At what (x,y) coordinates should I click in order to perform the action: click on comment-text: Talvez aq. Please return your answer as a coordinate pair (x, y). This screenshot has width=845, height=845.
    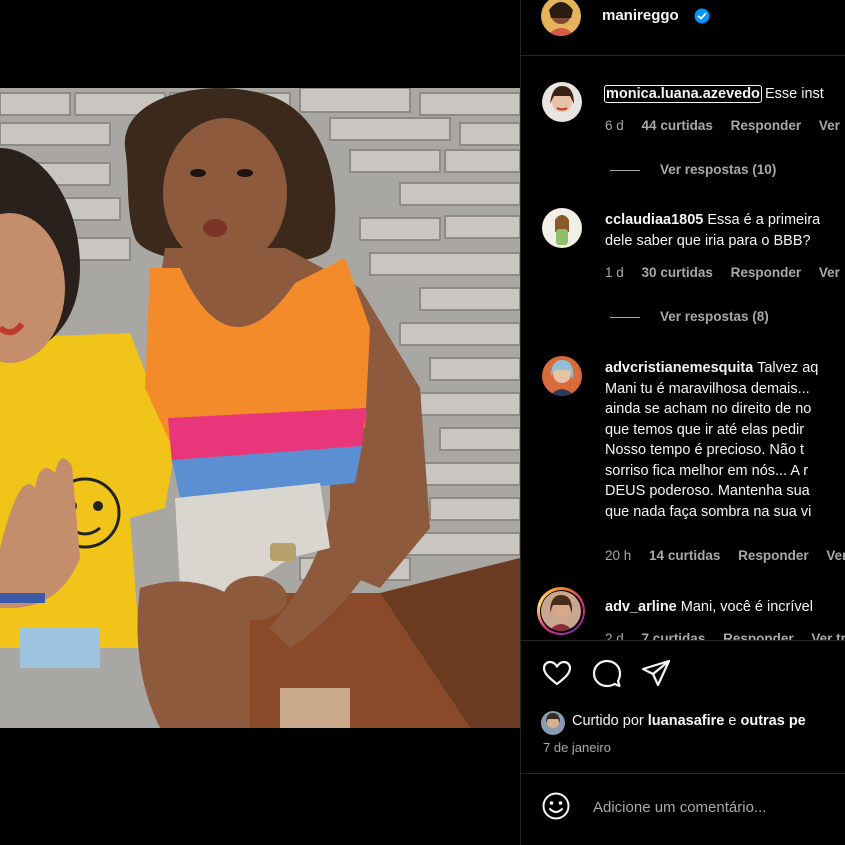
    Looking at the image, I should click on (788, 368).